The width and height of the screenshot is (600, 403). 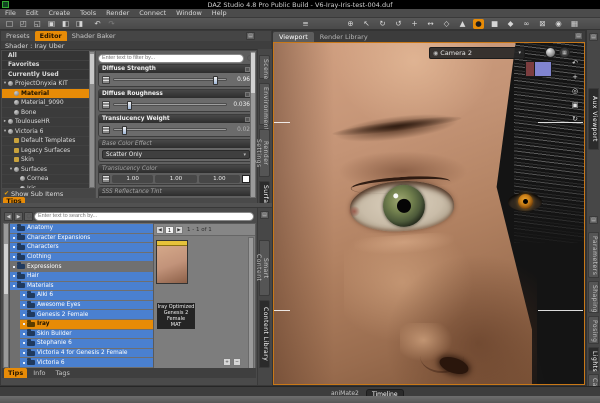 What do you see at coordinates (169, 229) in the screenshot?
I see `page-number: 1` at bounding box center [169, 229].